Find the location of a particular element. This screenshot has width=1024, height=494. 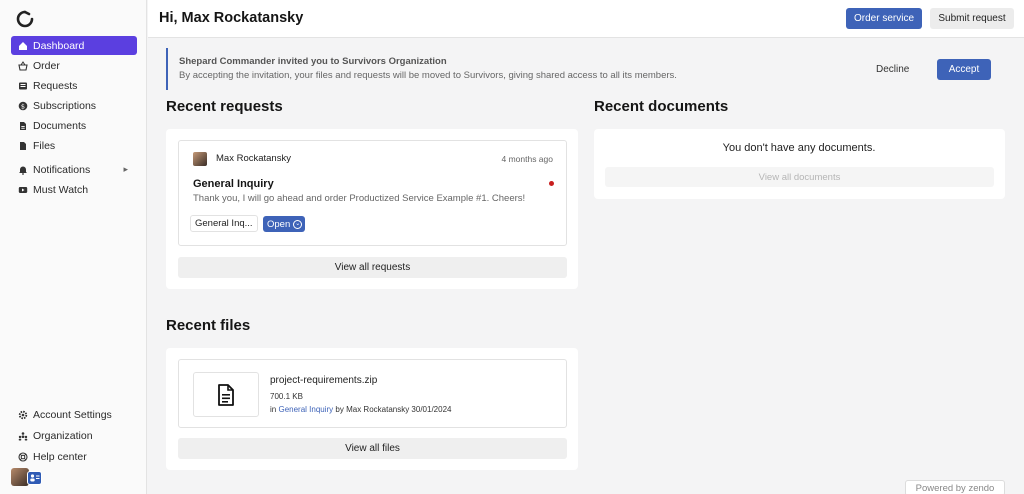

sidebar-item-label: Documents is located at coordinates (60, 126).